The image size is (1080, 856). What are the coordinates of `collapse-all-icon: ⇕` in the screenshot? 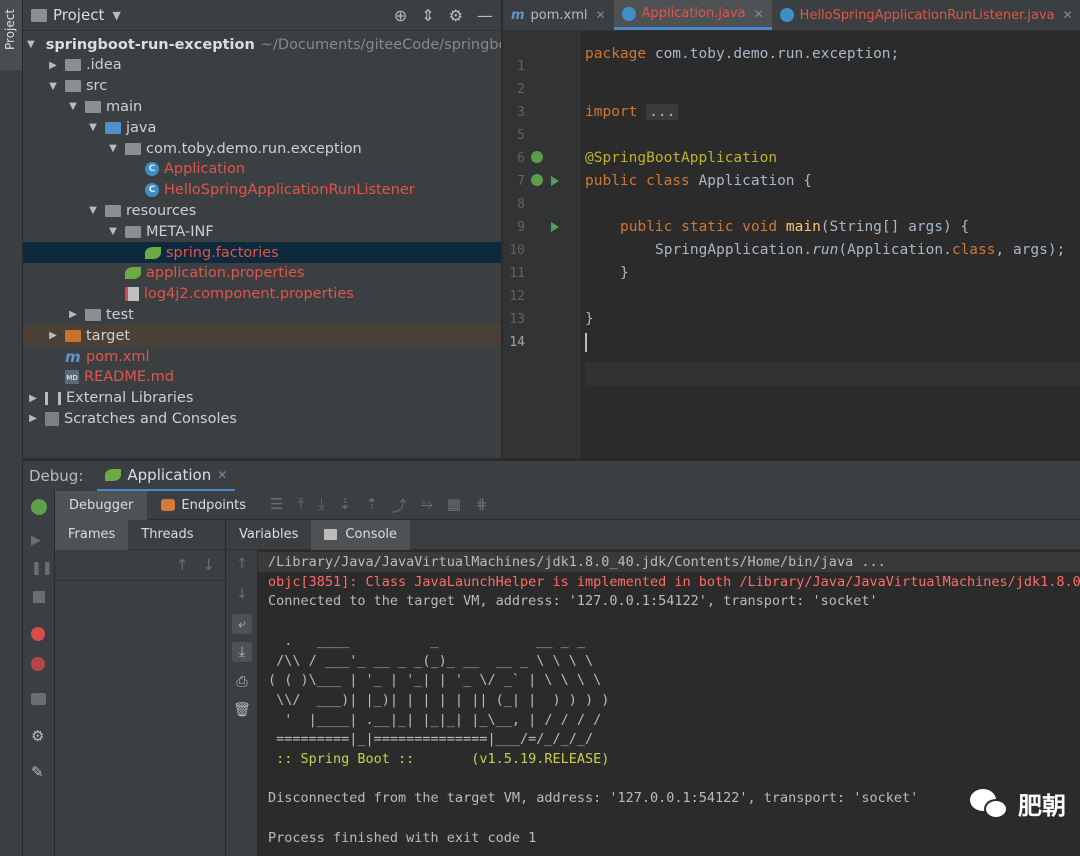 It's located at (427, 15).